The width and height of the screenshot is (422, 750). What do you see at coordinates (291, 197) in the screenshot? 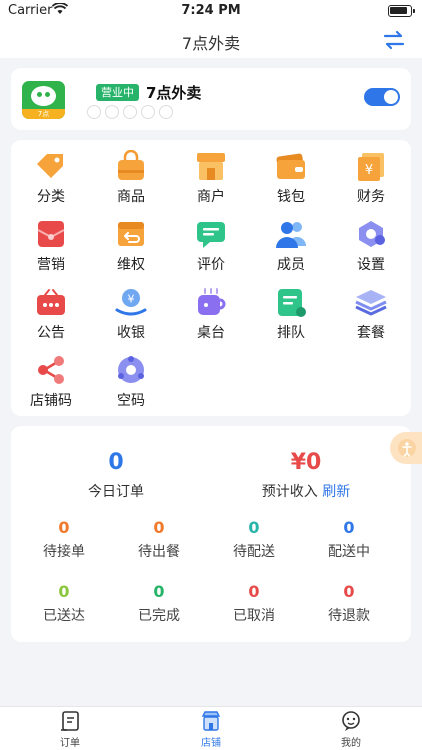
I see `menu-label: 钱包` at bounding box center [291, 197].